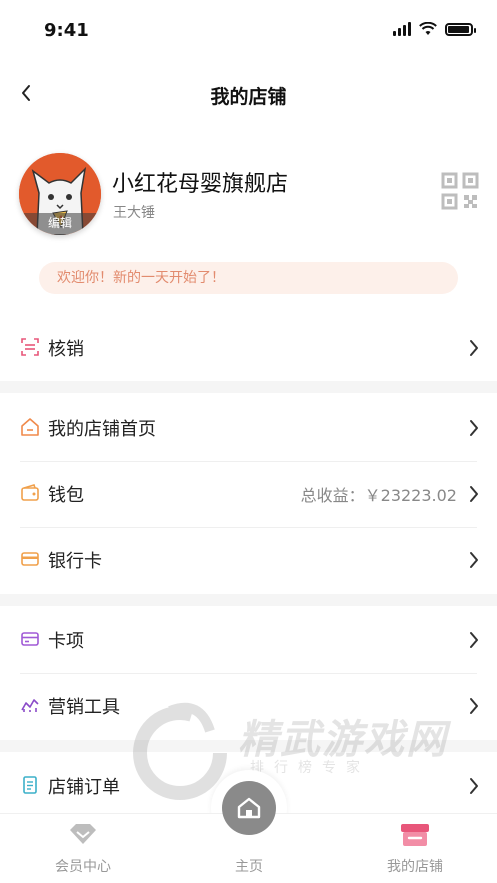 The width and height of the screenshot is (497, 883). What do you see at coordinates (75, 561) in the screenshot?
I see `menu-label-bank-card: 银行卡` at bounding box center [75, 561].